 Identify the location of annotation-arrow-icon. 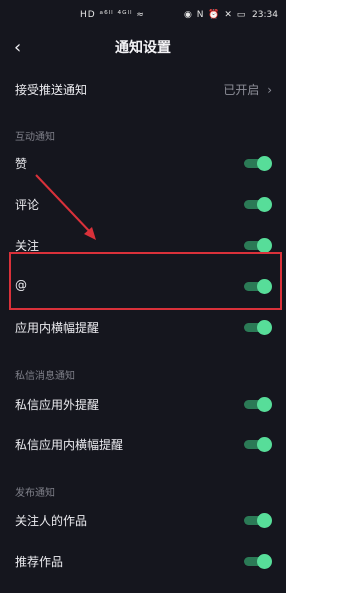
(65, 207).